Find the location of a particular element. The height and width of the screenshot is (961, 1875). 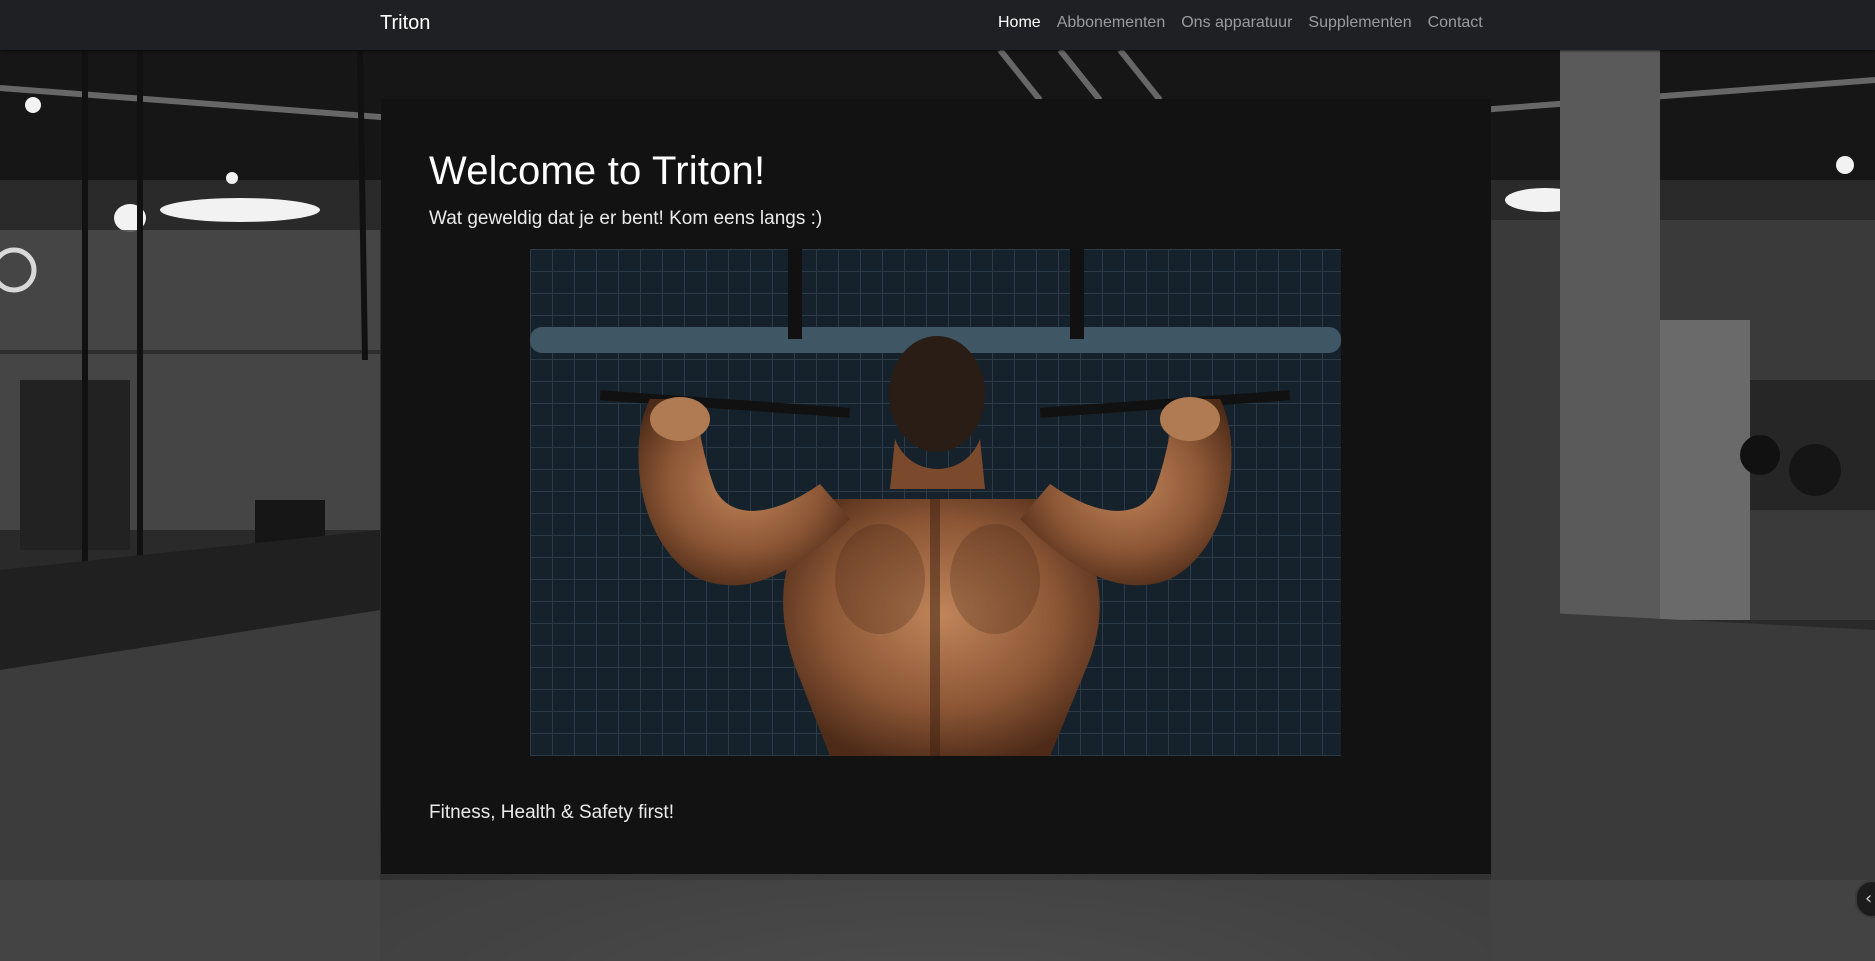

nav-link-contact: Contact is located at coordinates (1455, 23).